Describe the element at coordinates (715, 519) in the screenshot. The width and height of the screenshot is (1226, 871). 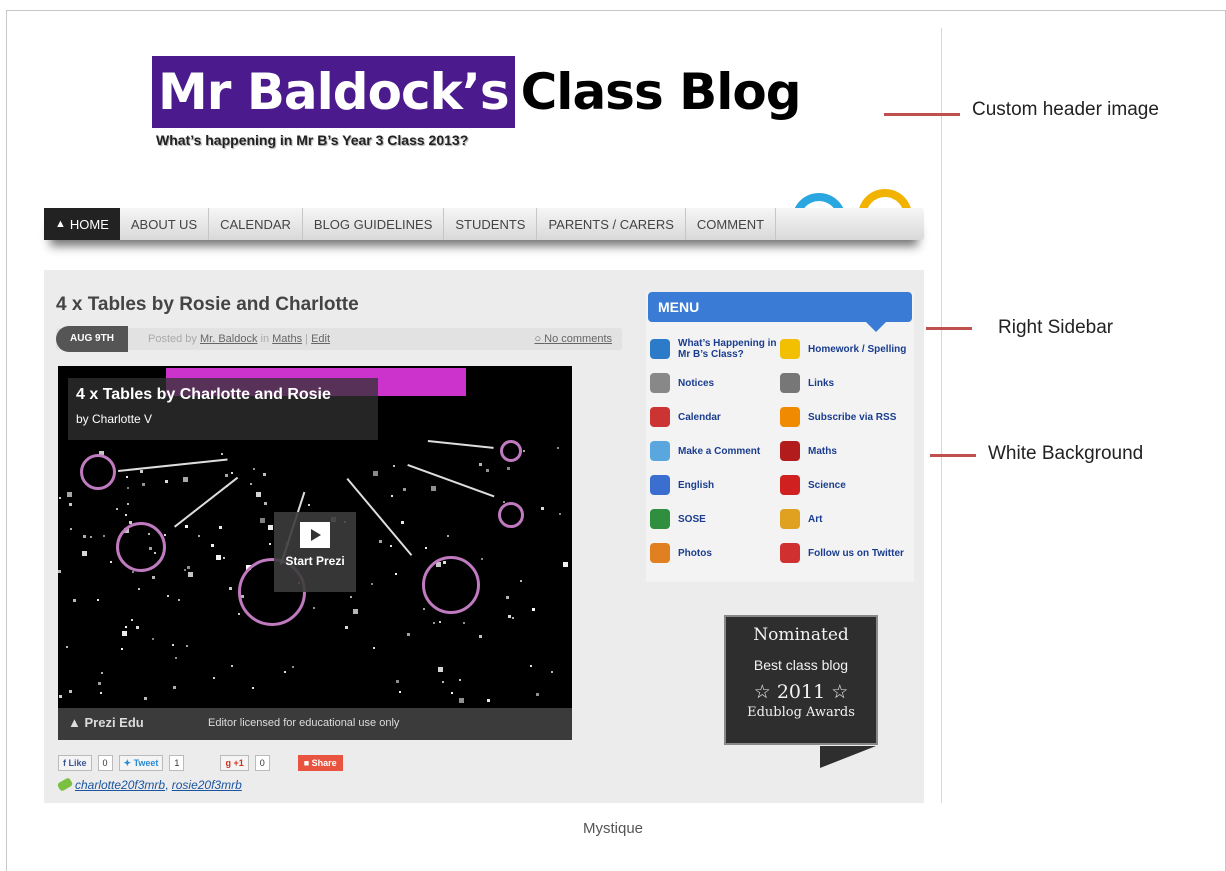
I see `sidebar-menu-item: SOSE` at that location.